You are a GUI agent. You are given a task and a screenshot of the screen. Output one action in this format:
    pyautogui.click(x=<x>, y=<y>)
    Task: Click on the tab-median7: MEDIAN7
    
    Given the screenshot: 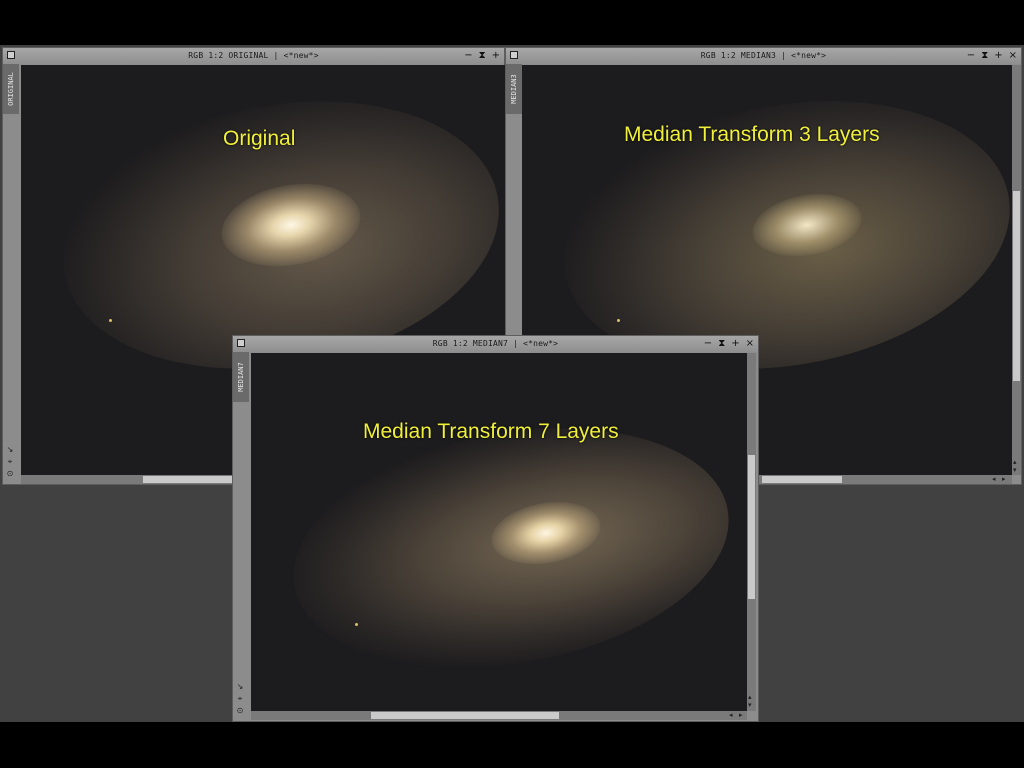 What is the action you would take?
    pyautogui.click(x=241, y=377)
    